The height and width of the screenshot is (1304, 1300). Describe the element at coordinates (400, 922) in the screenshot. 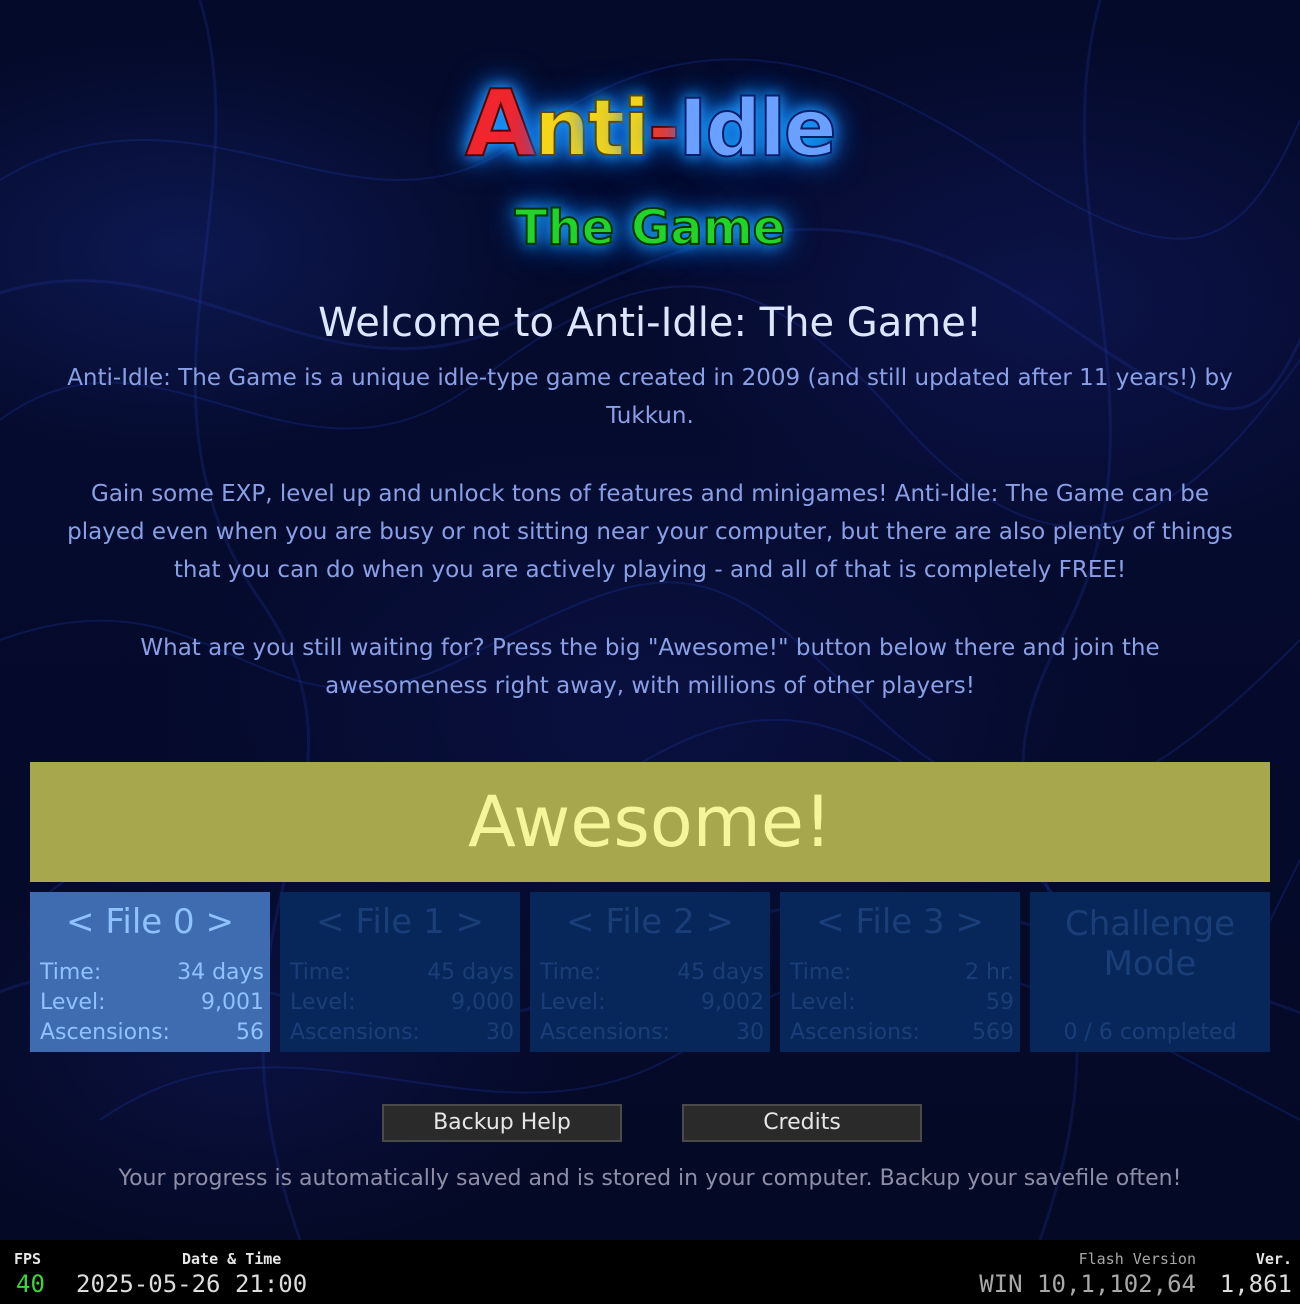

I see `file-title: < File 1 >` at that location.